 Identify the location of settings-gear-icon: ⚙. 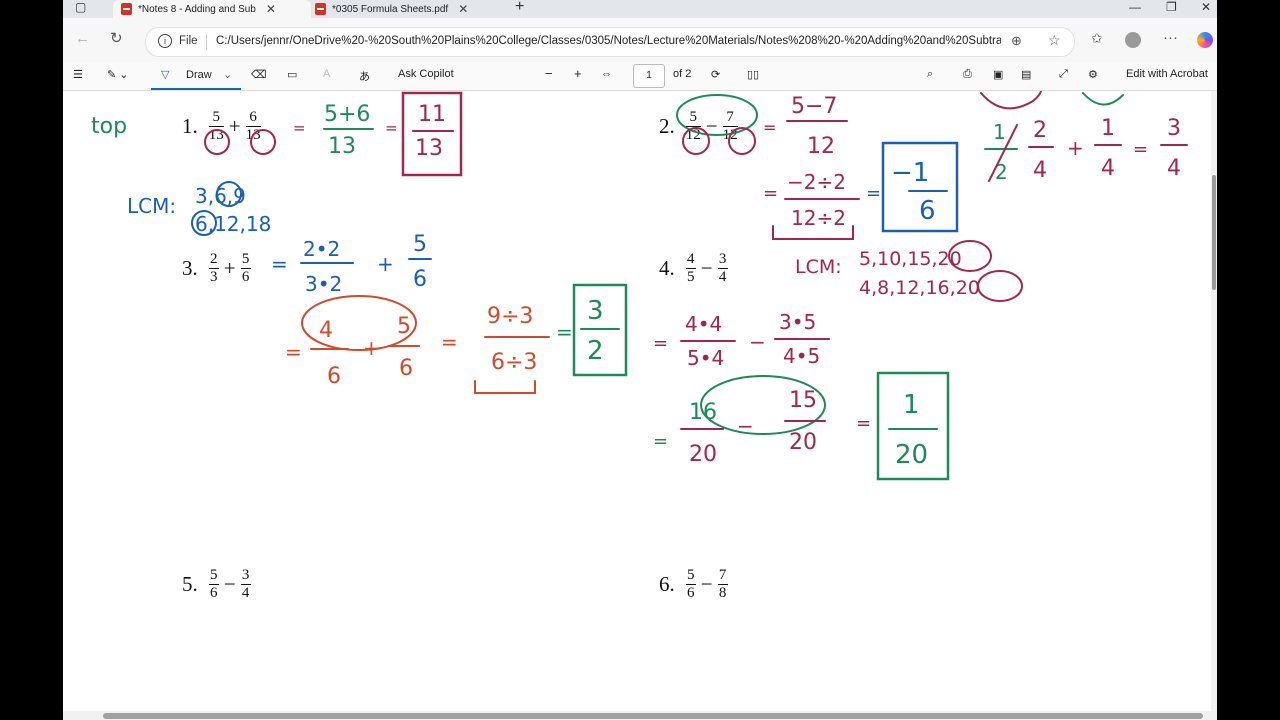
(1093, 74).